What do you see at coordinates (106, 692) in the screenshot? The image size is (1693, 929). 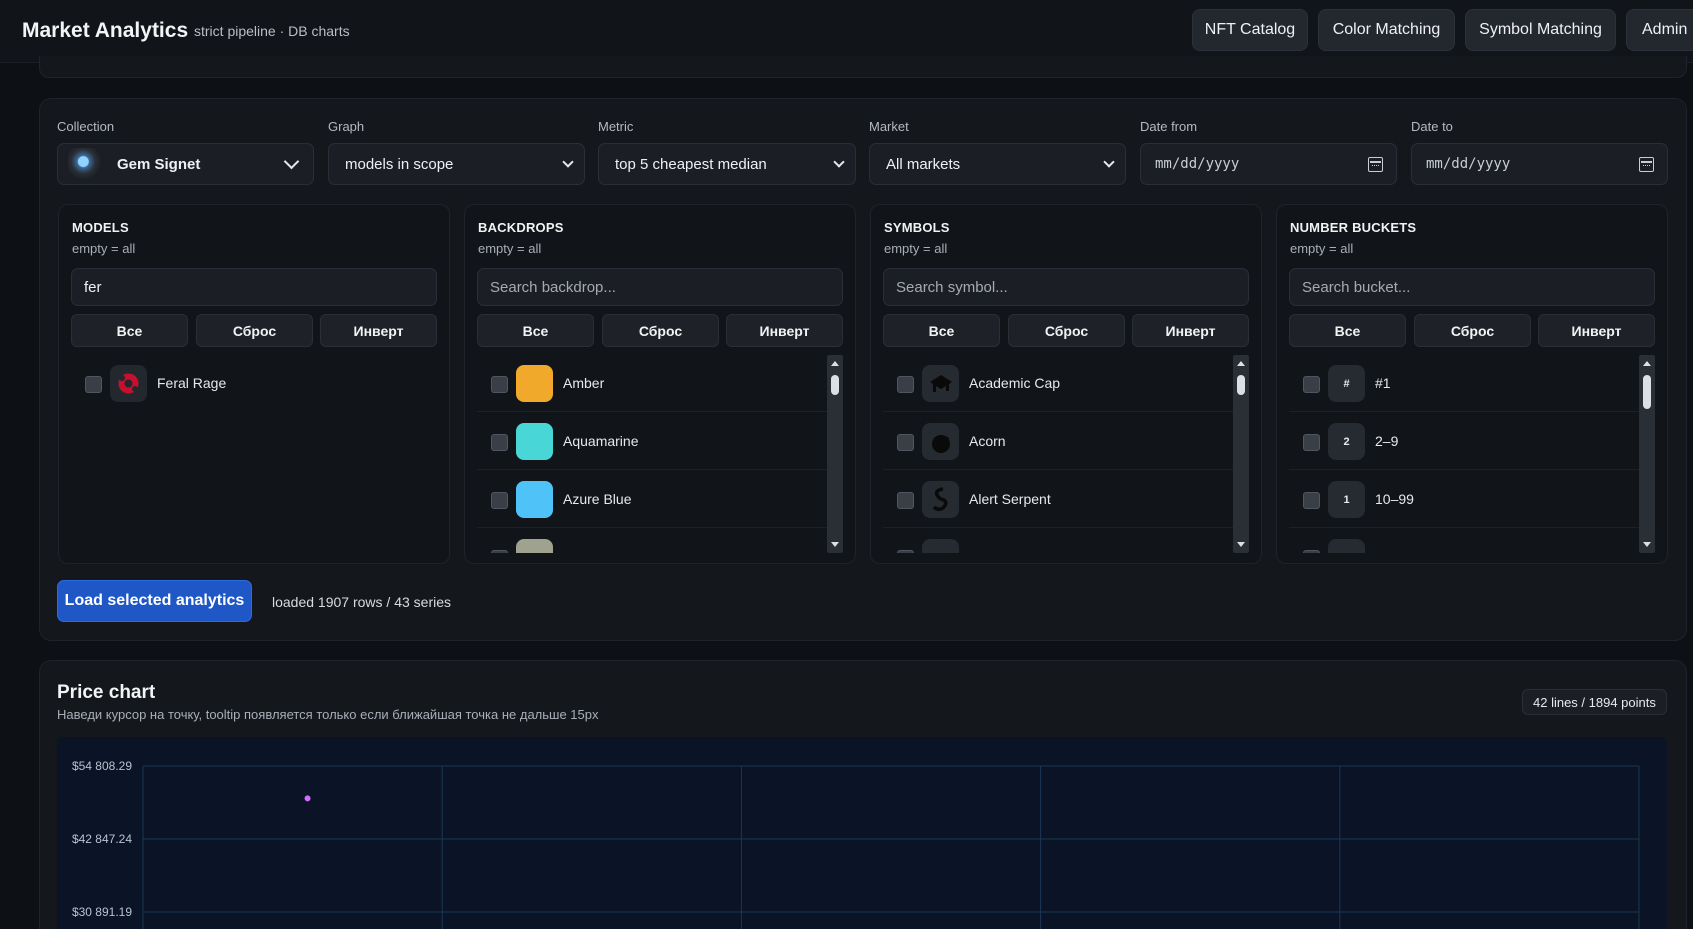 I see `chart-title: Price chart` at bounding box center [106, 692].